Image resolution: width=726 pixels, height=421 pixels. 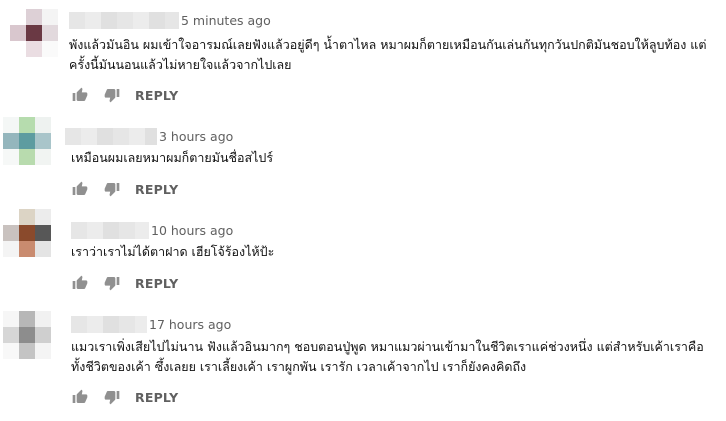 What do you see at coordinates (226, 20) in the screenshot?
I see `comment-timestamp: 5 minutes ago` at bounding box center [226, 20].